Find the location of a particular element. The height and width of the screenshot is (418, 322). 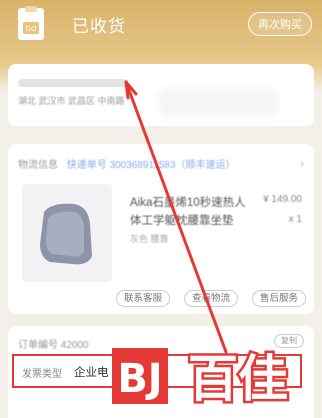

brand-watermark: BJ 百佳 is located at coordinates (205, 375).